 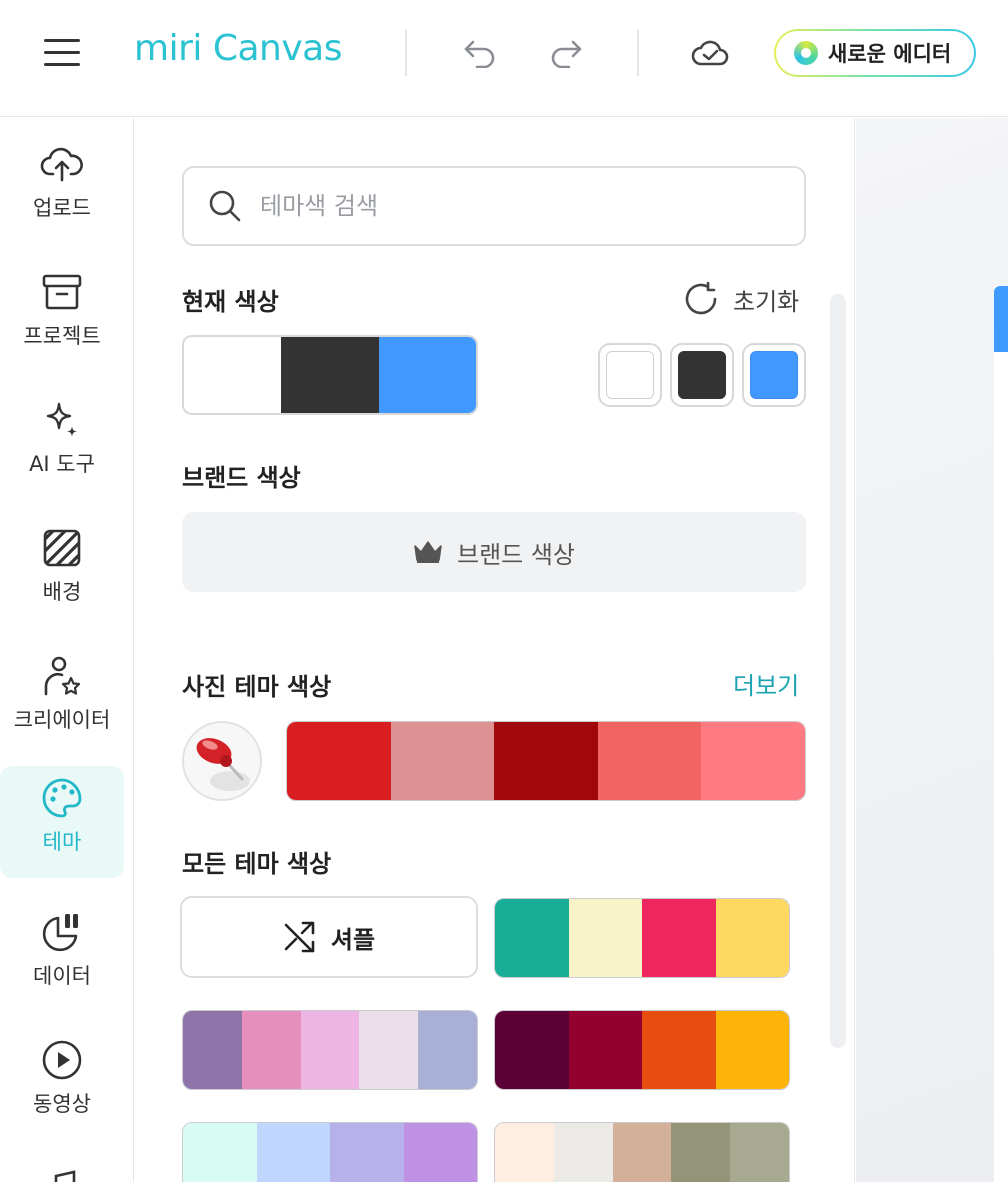 What do you see at coordinates (702, 375) in the screenshot?
I see `current-color-dark` at bounding box center [702, 375].